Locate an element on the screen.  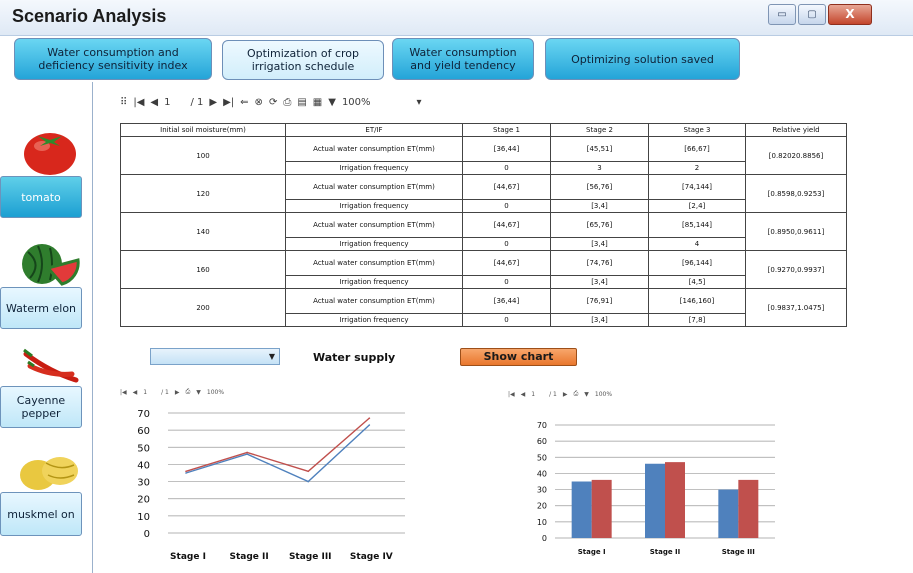
toolbar-grip-icon: ⠿ is located at coordinates (124, 102).